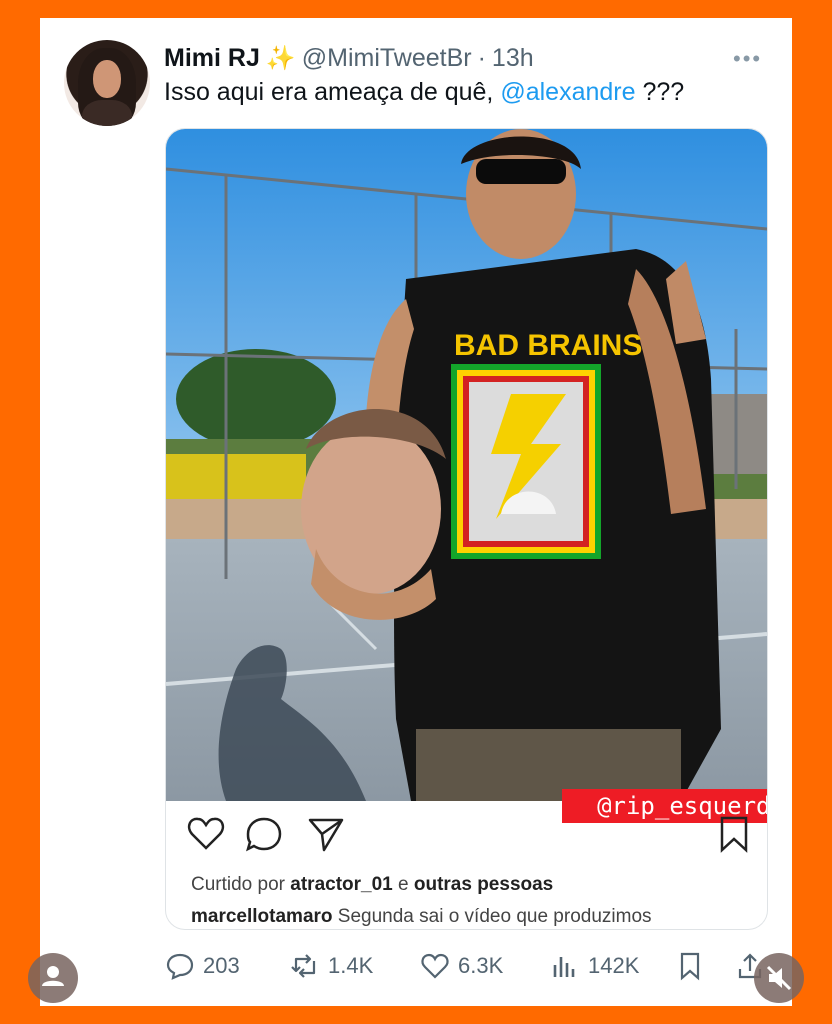 This screenshot has height=1024, width=832. I want to click on tweet-metrics: 203 1.4K 6.3K 142K, so click(475, 966).